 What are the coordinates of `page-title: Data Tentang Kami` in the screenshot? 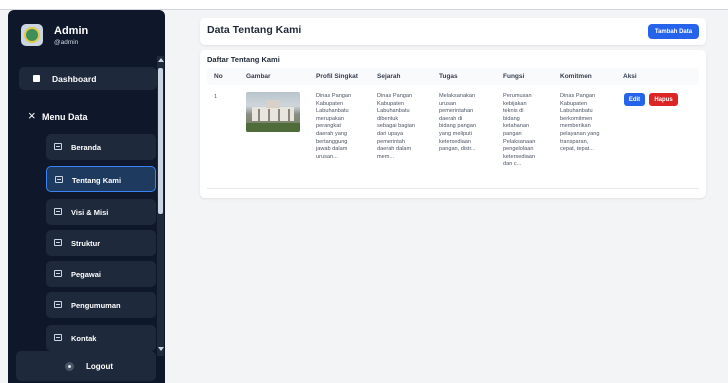 It's located at (254, 30).